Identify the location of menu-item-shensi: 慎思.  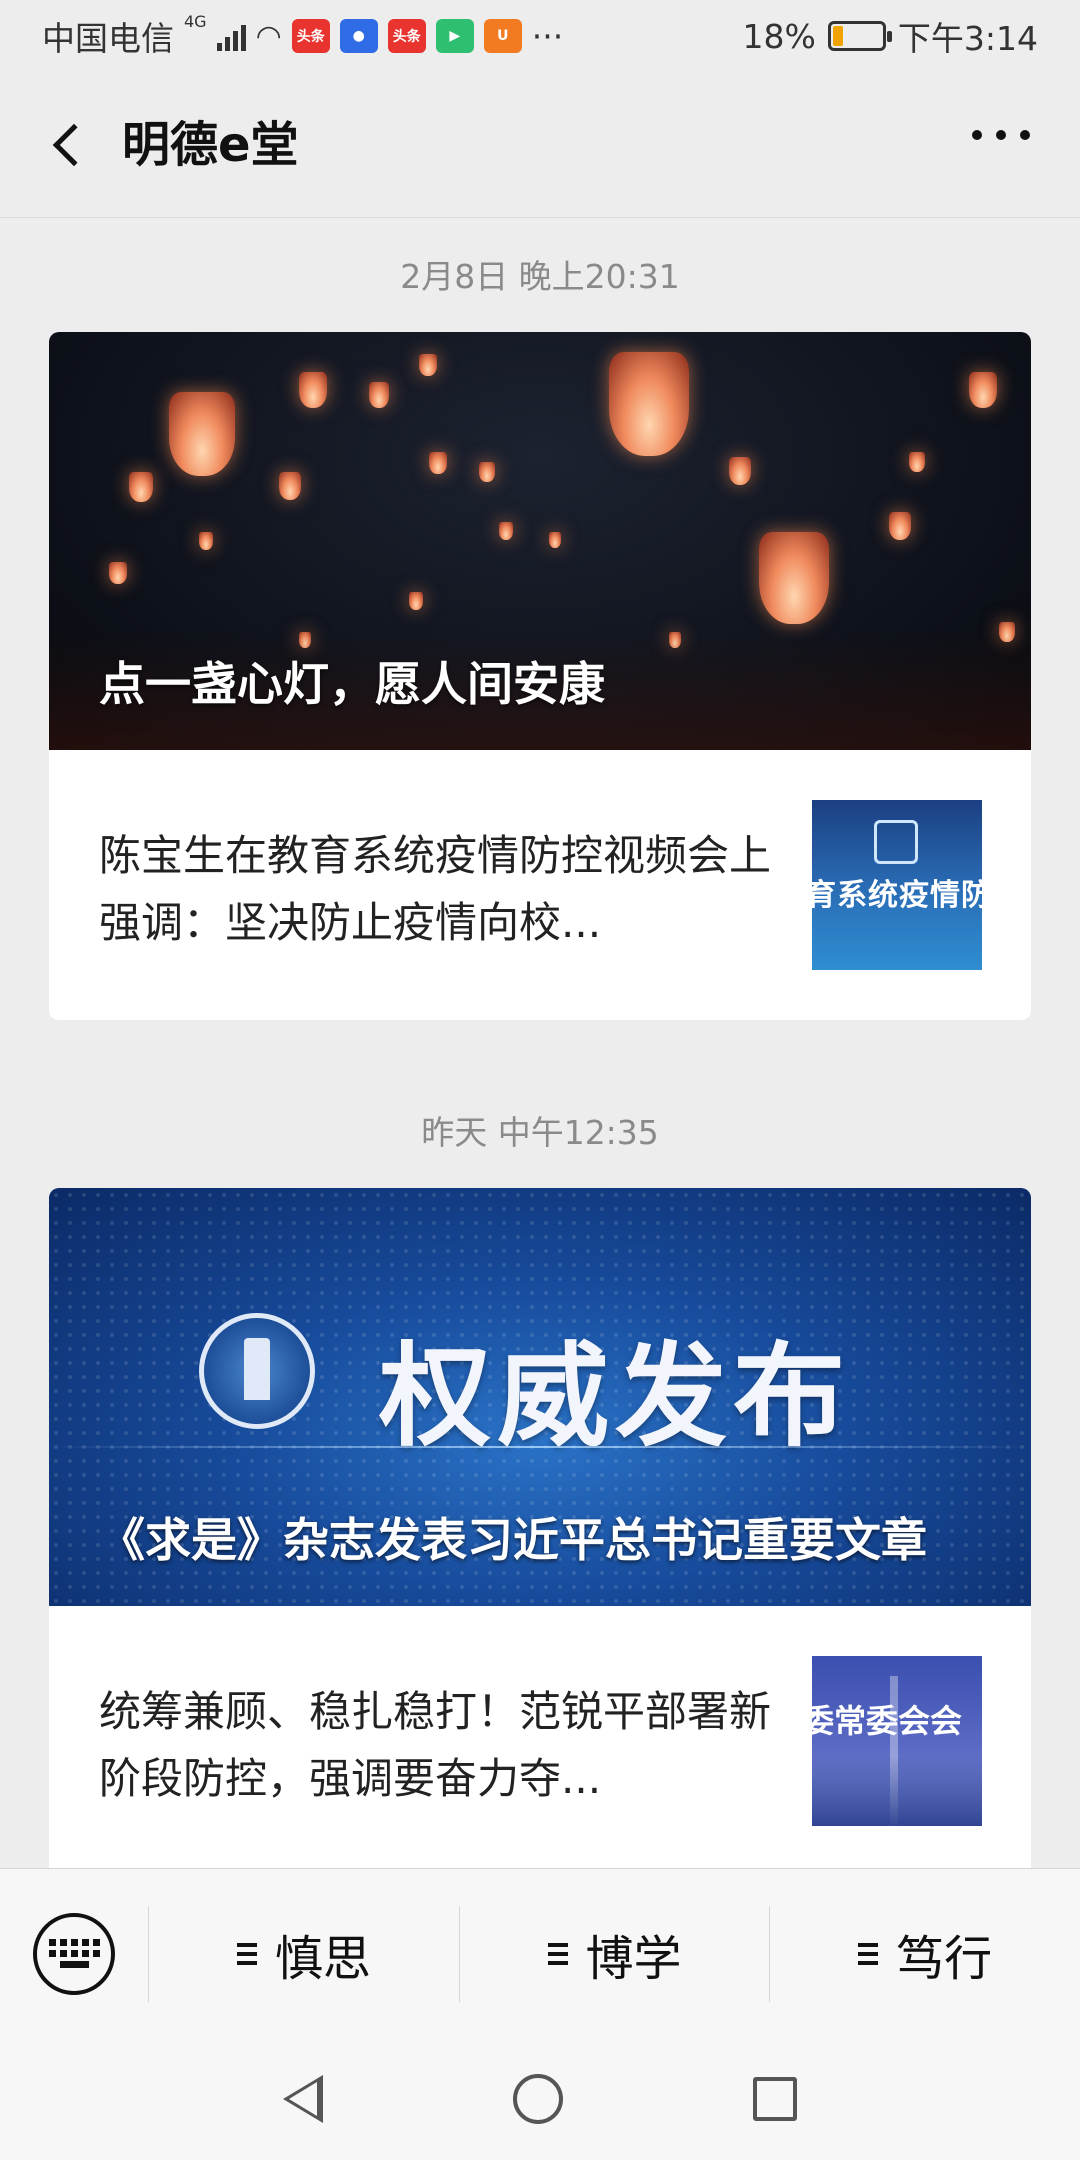
(303, 1953).